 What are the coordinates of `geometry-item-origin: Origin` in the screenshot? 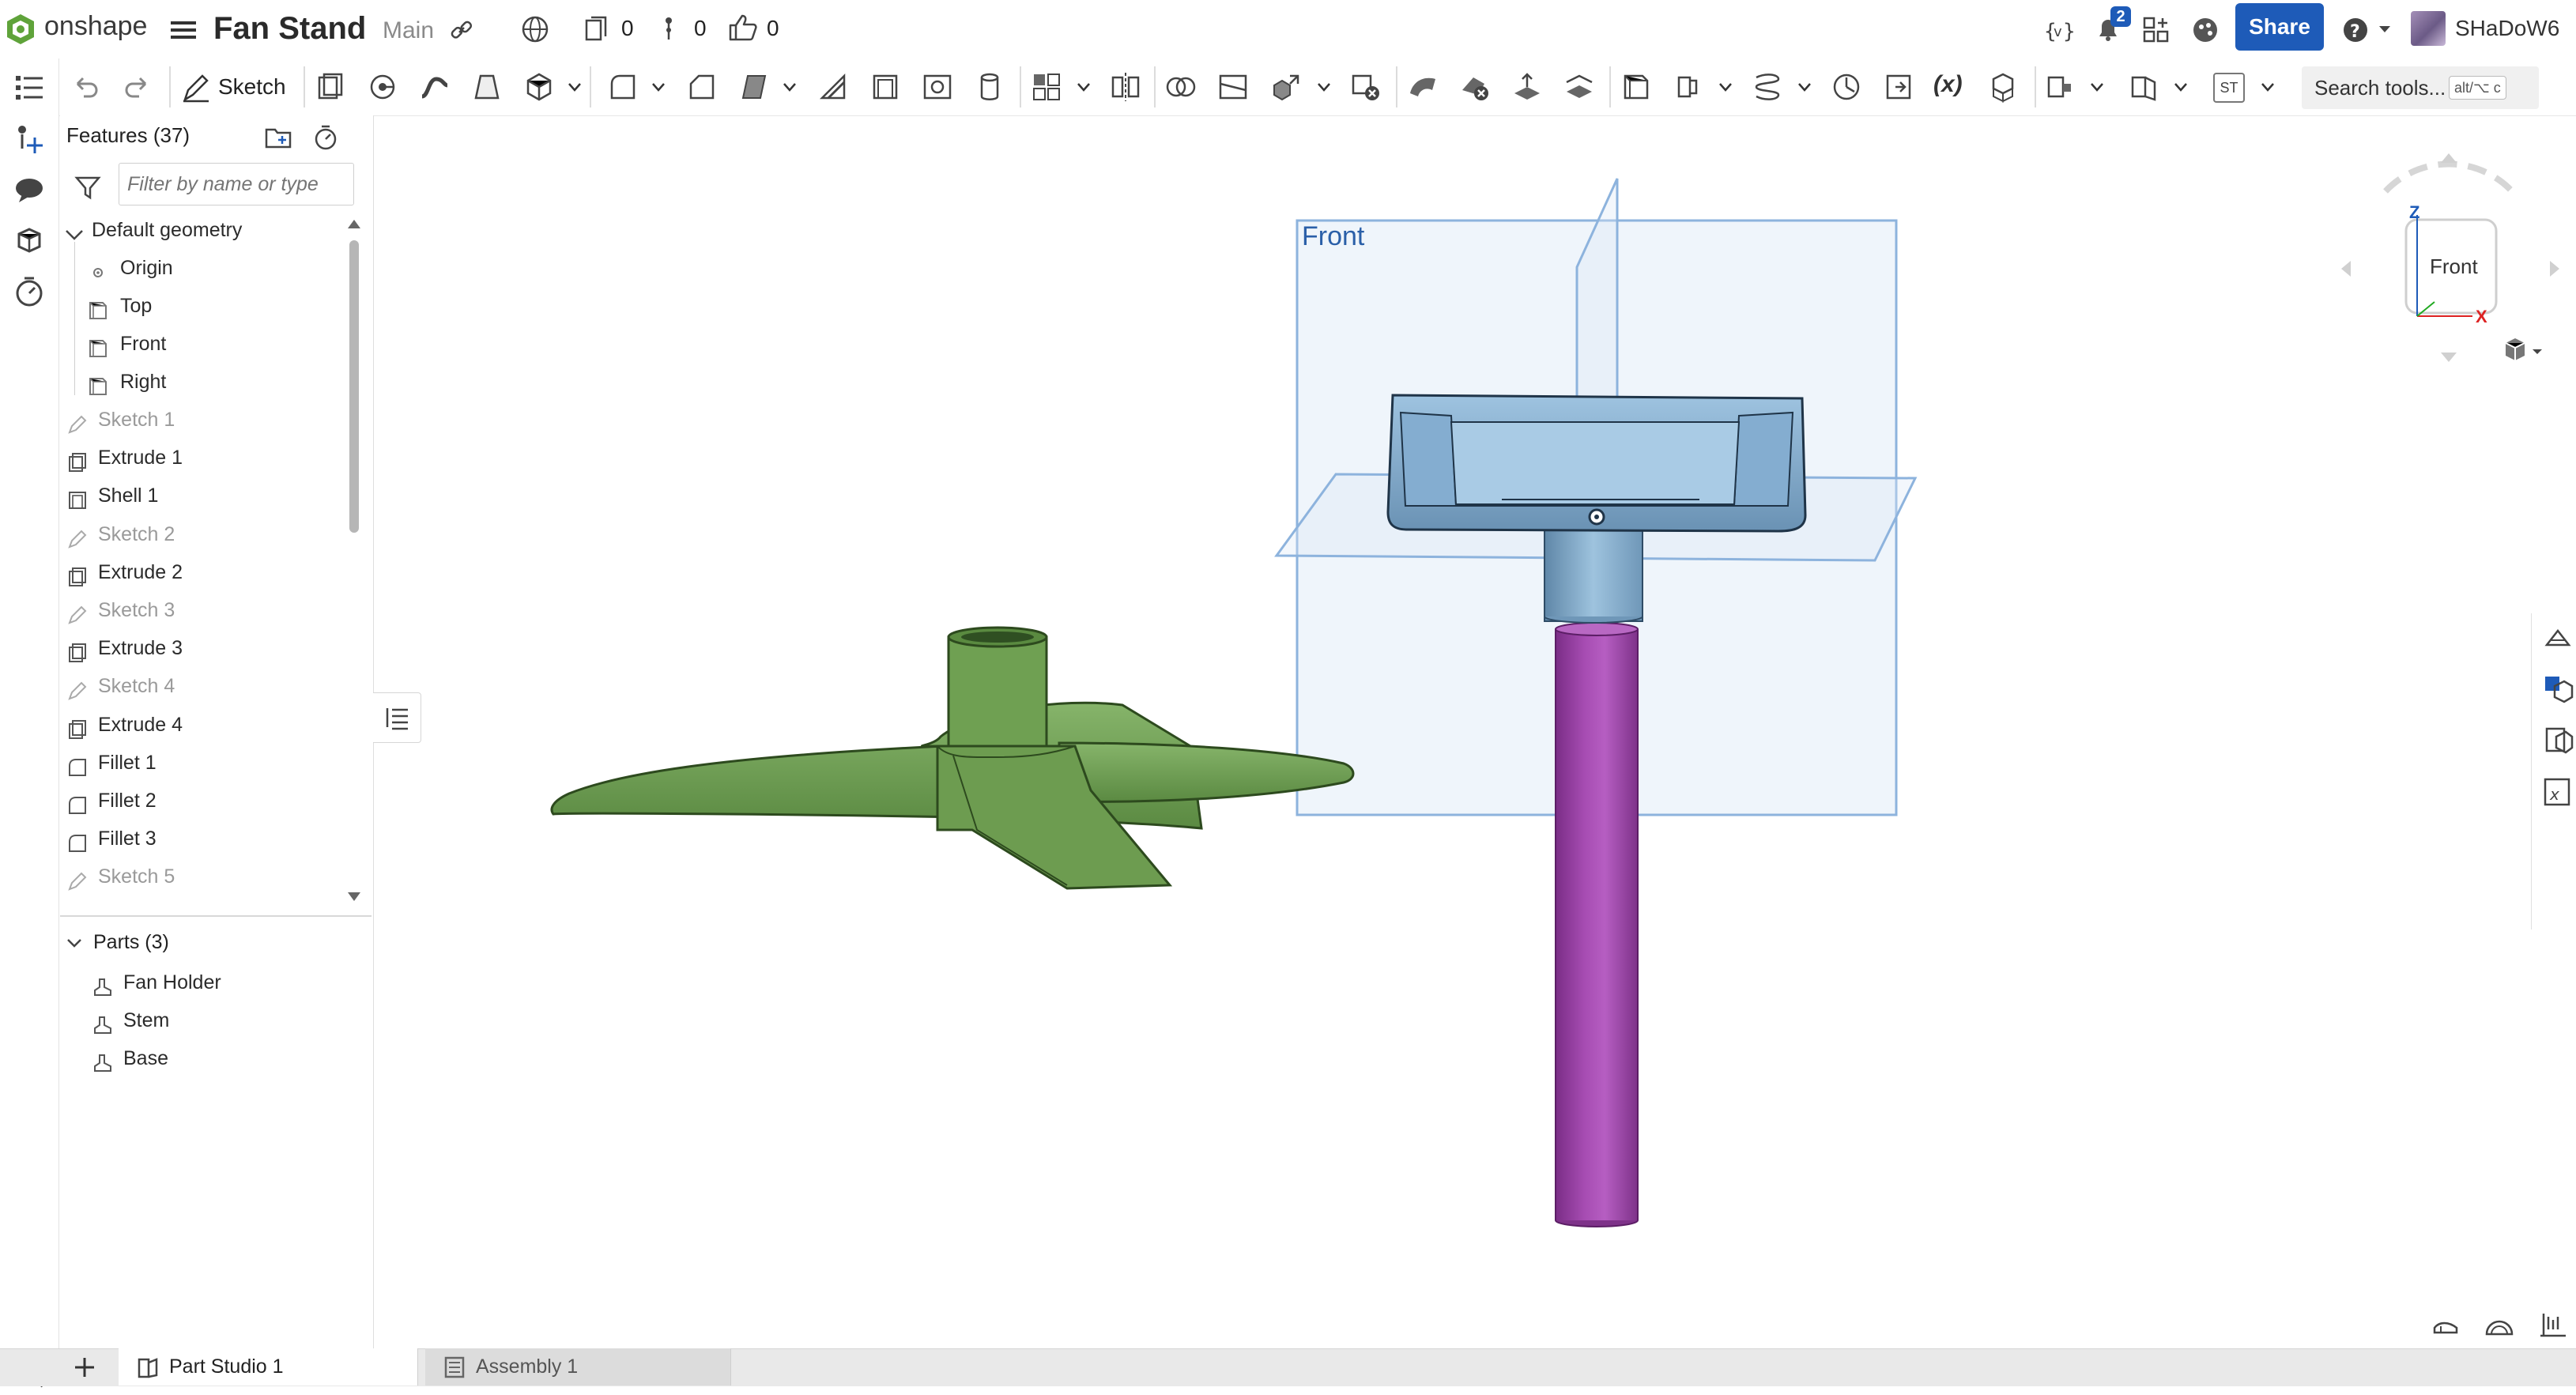 It's located at (202, 268).